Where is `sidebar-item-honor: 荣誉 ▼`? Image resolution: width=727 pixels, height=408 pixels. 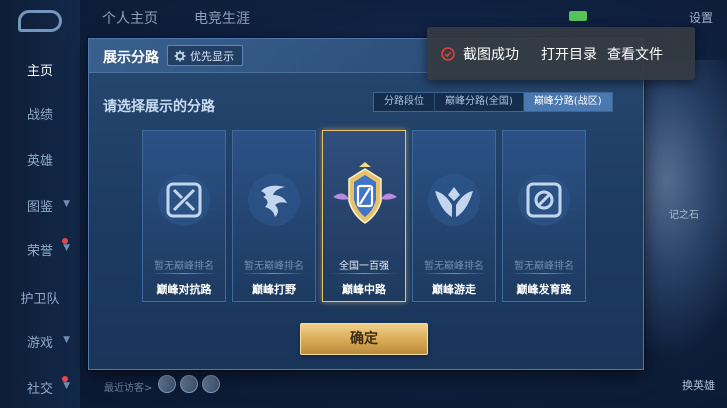
sidebar-item-honor: 荣誉 ▼ is located at coordinates (40, 248).